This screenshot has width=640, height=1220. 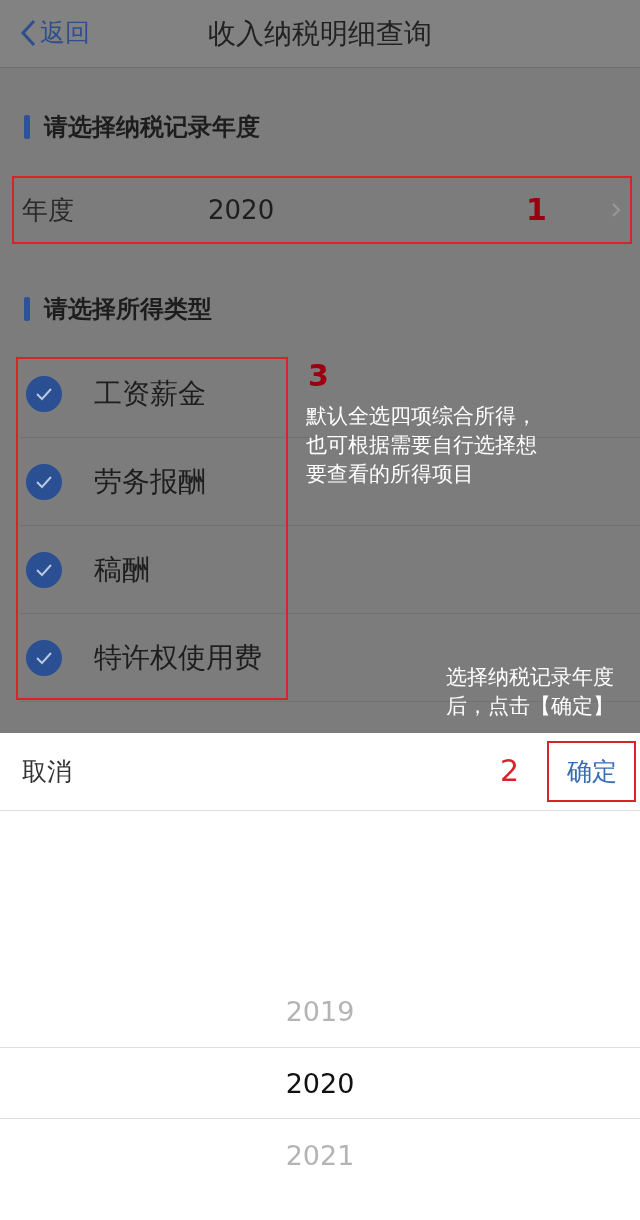 What do you see at coordinates (320, 1011) in the screenshot?
I see `year-option: 2019` at bounding box center [320, 1011].